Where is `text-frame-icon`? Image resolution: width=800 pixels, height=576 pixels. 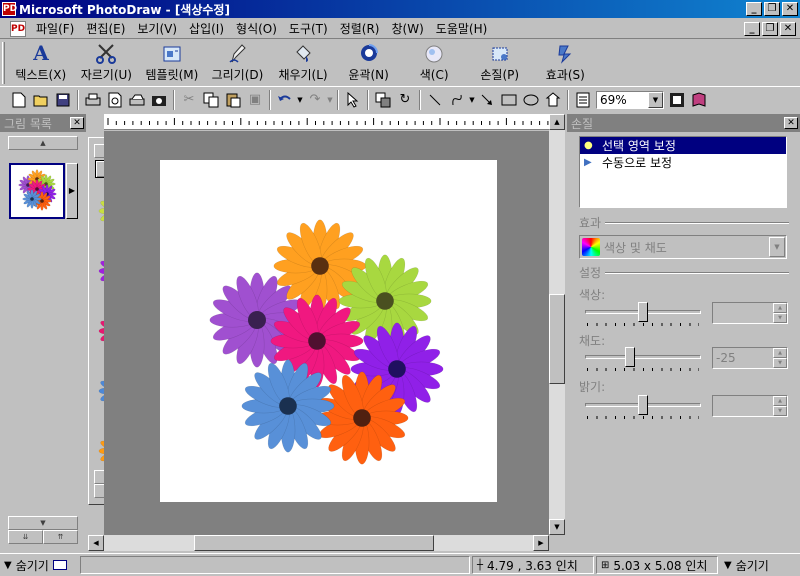
text-frame-icon is located at coordinates (583, 100).